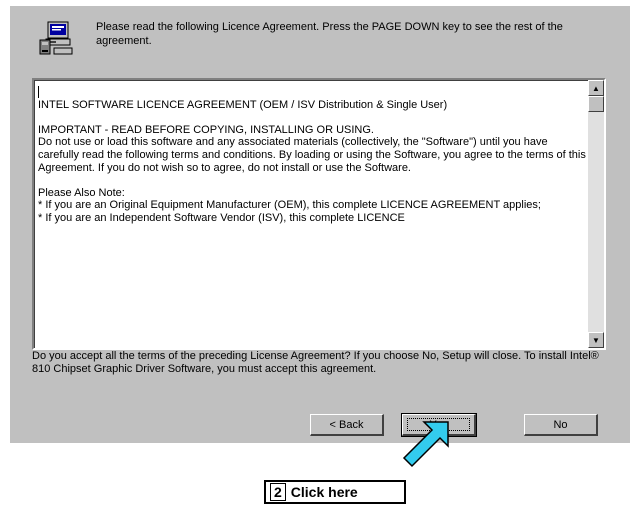  I want to click on click-here-callout: 2 Click here, so click(335, 492).